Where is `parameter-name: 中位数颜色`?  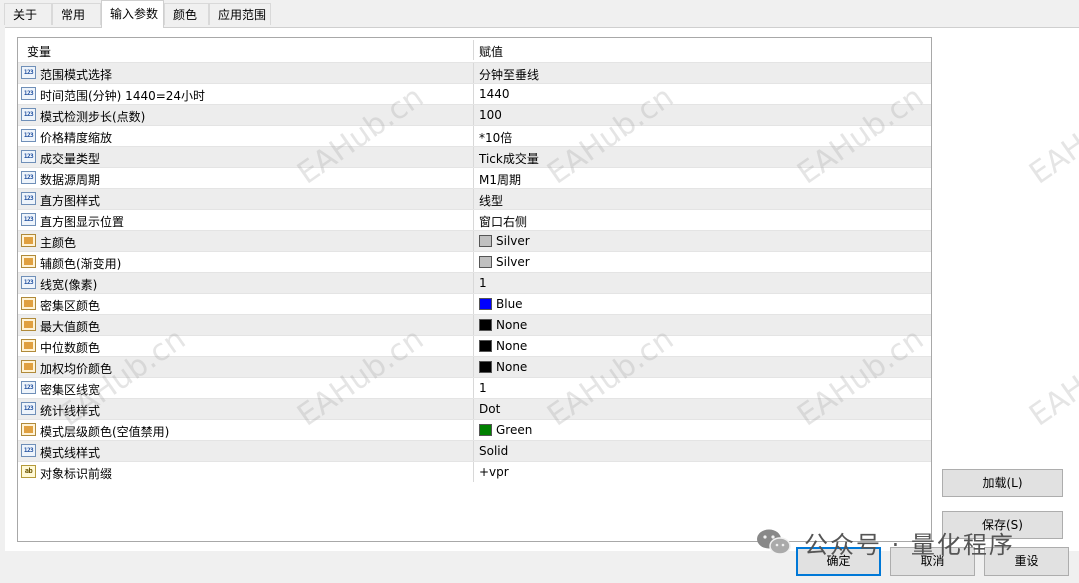
parameter-name: 中位数颜色 is located at coordinates (70, 348).